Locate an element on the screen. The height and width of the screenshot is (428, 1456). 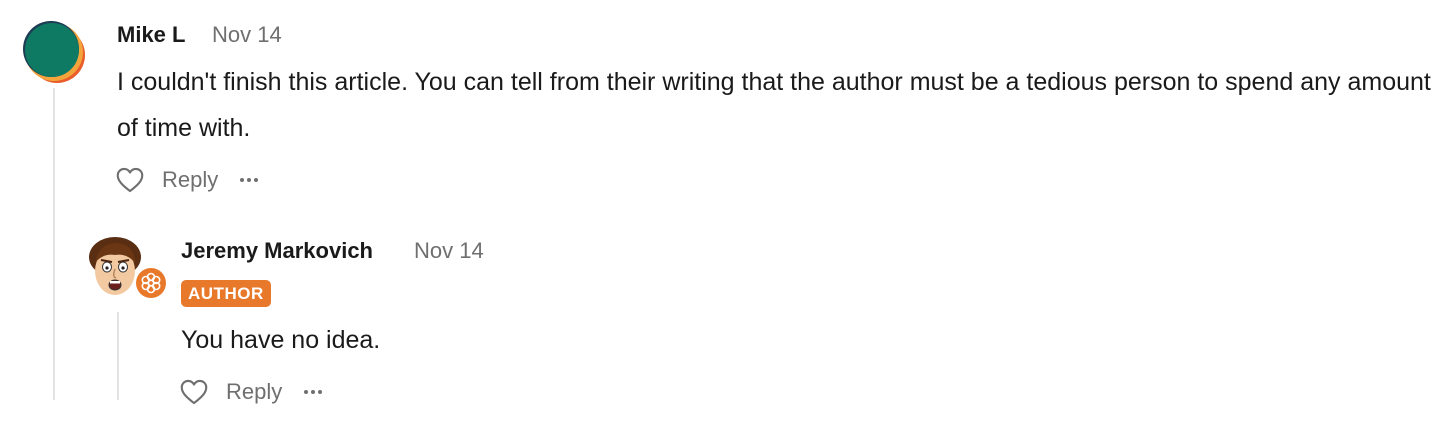
avatar is located at coordinates (54, 52).